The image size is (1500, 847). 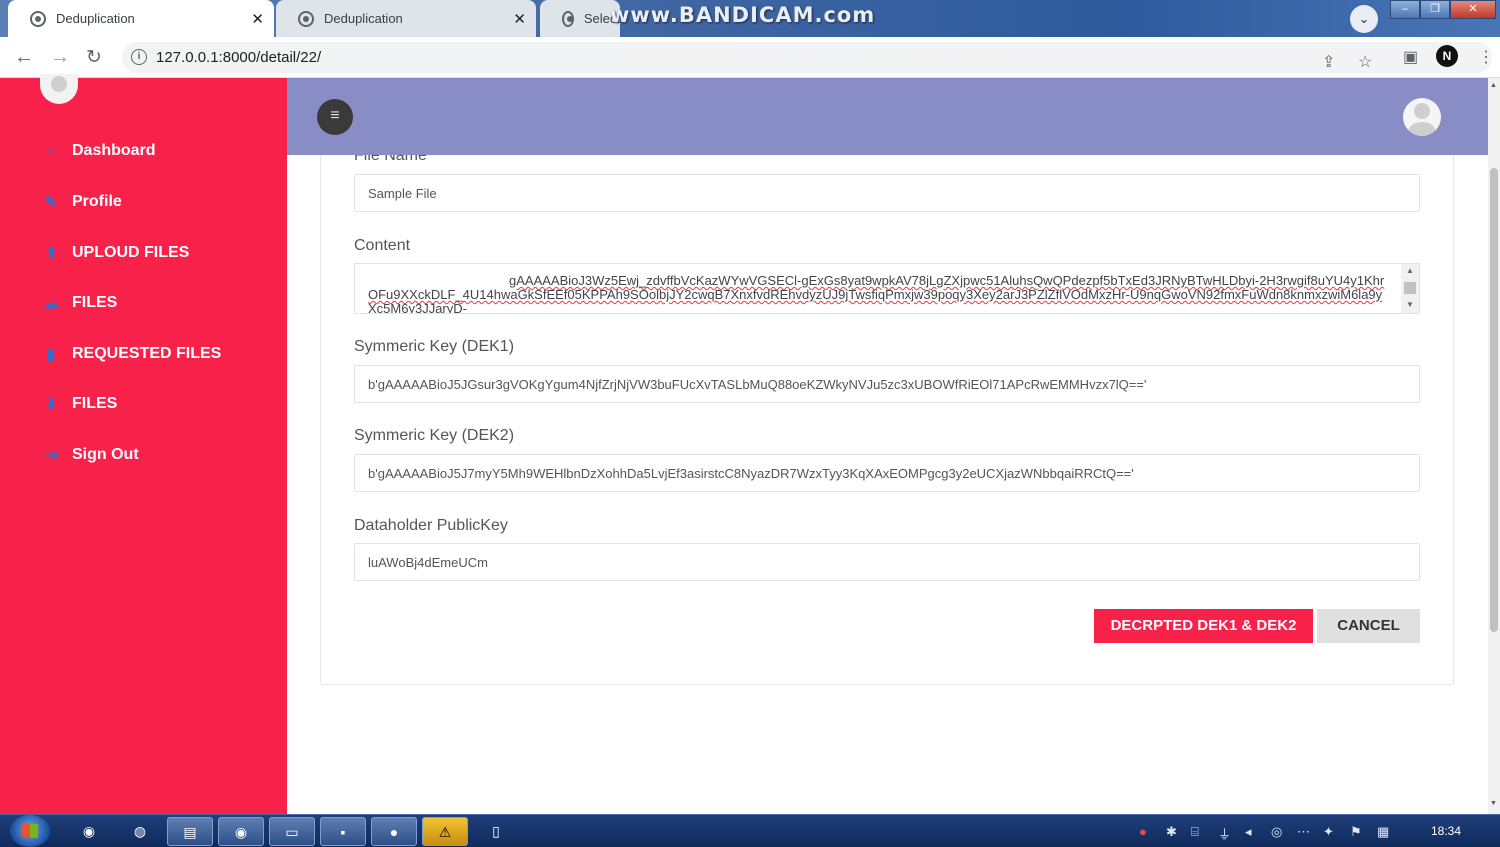 I want to click on scroll-thumb, so click(x=1410, y=288).